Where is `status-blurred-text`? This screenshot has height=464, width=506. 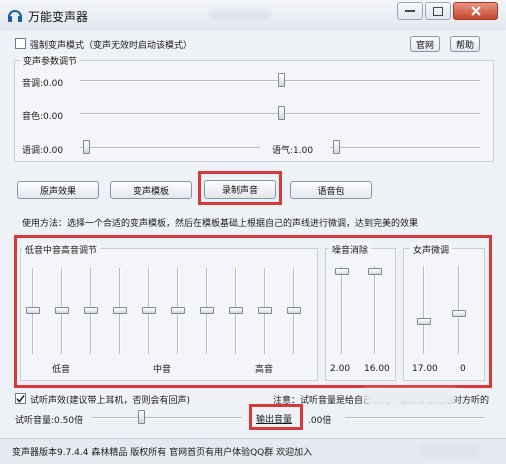
status-blurred-text is located at coordinates (450, 451).